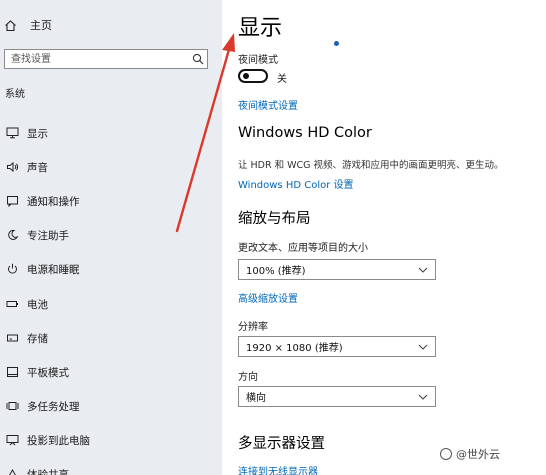 The height and width of the screenshot is (475, 546). What do you see at coordinates (58, 440) in the screenshot?
I see `sidebar-item-label: 投影到此电脑` at bounding box center [58, 440].